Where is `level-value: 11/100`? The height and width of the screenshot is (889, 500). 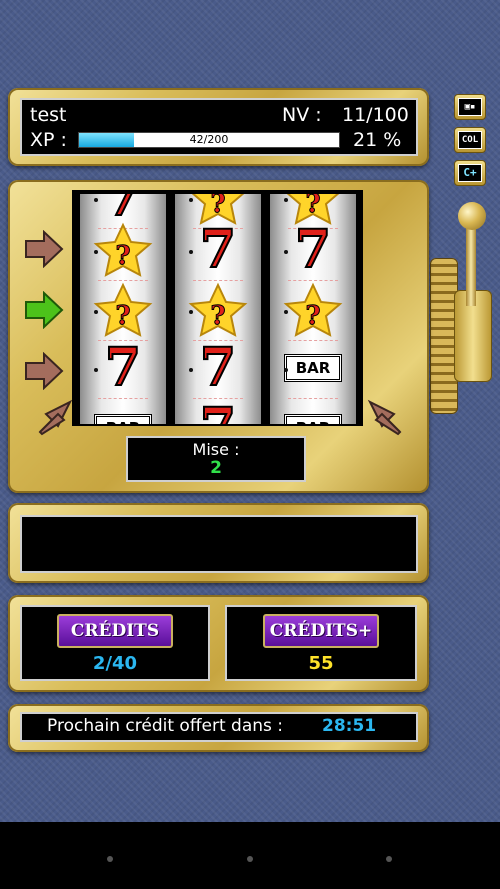 level-value: 11/100 is located at coordinates (375, 115).